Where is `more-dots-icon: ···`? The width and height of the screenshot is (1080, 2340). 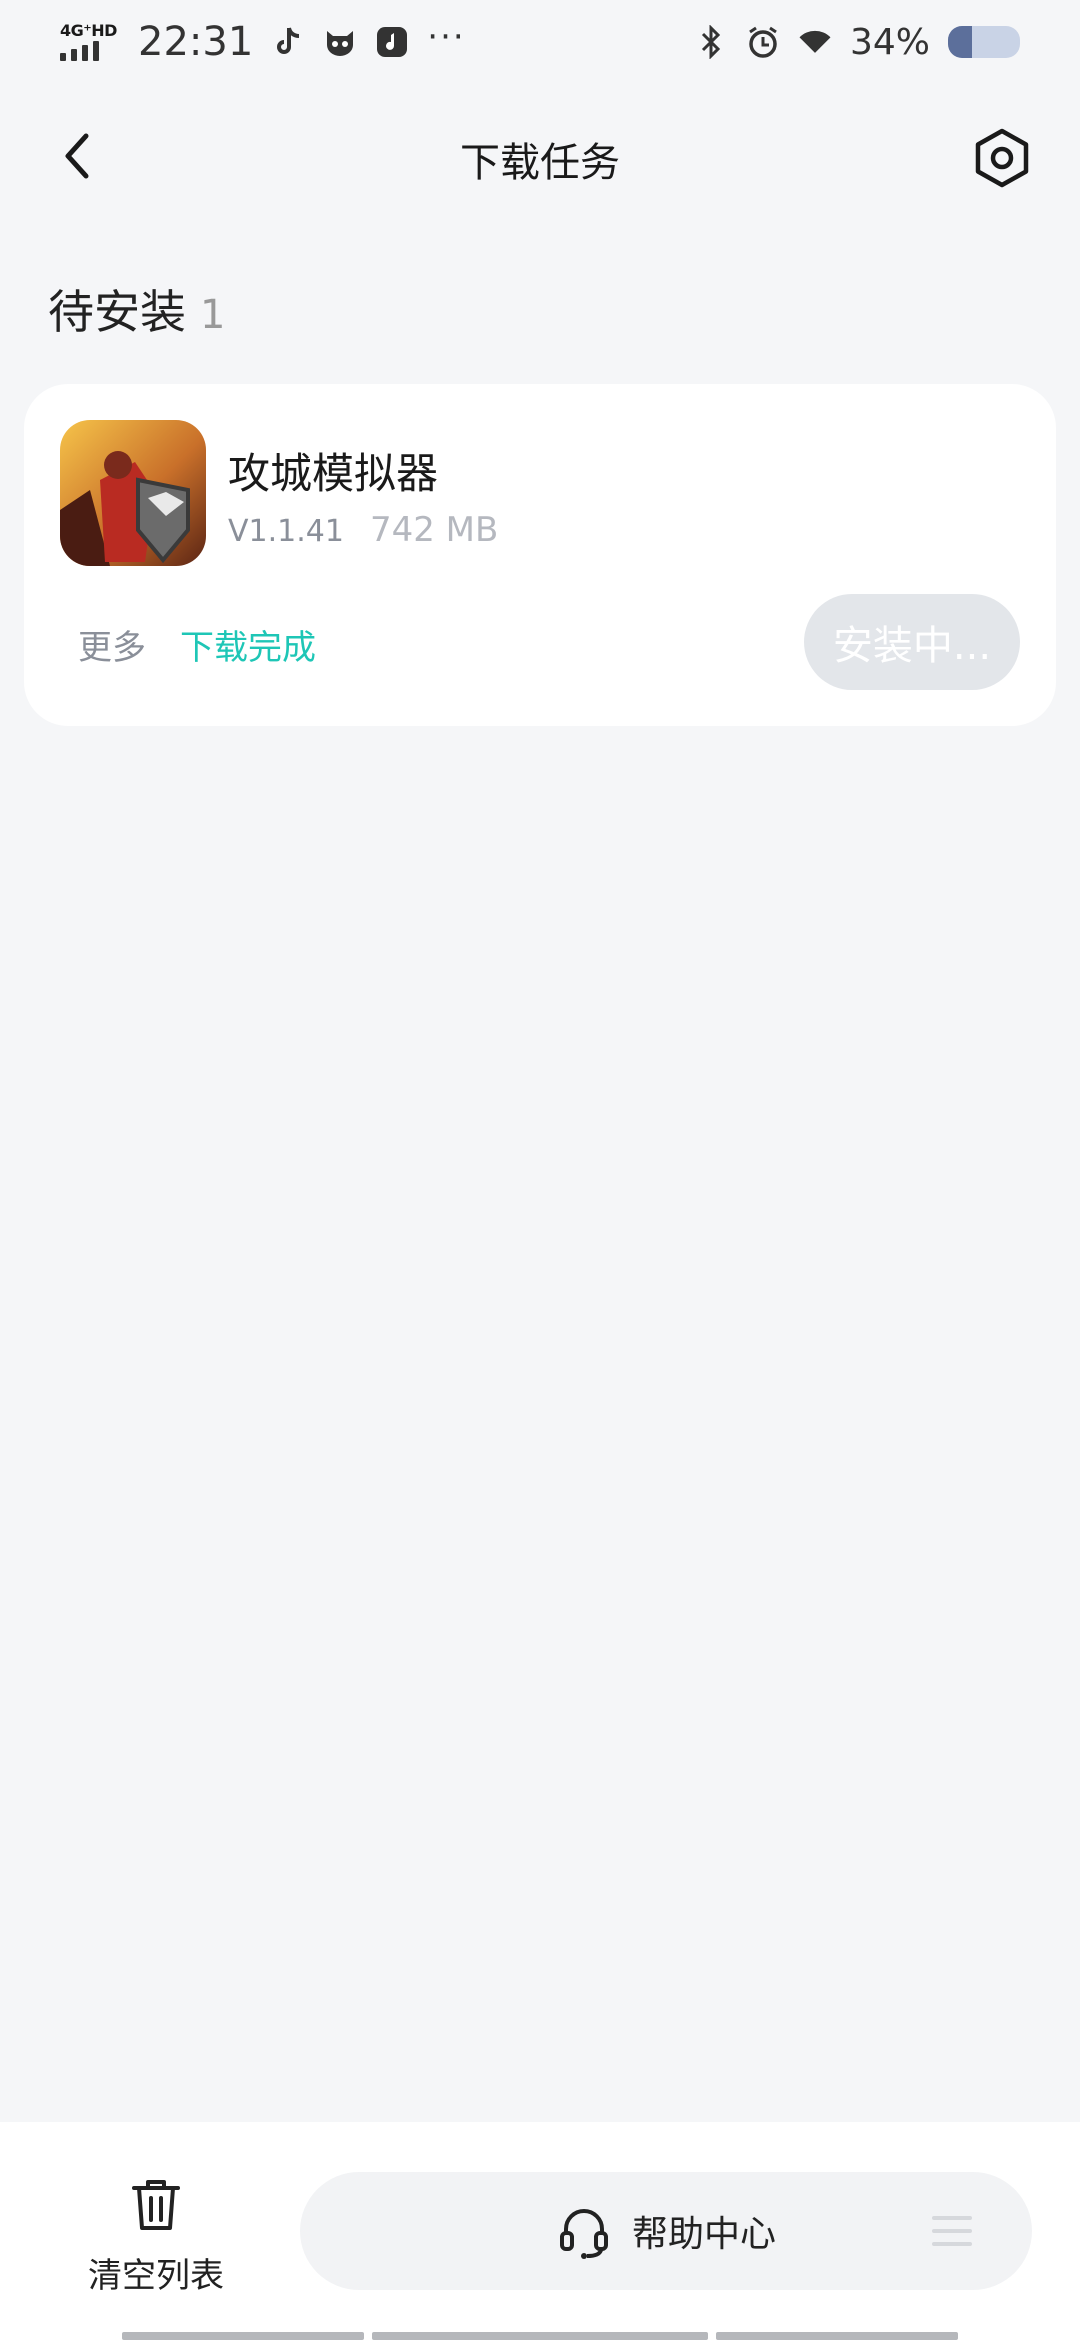
more-dots-icon: ··· is located at coordinates (446, 37).